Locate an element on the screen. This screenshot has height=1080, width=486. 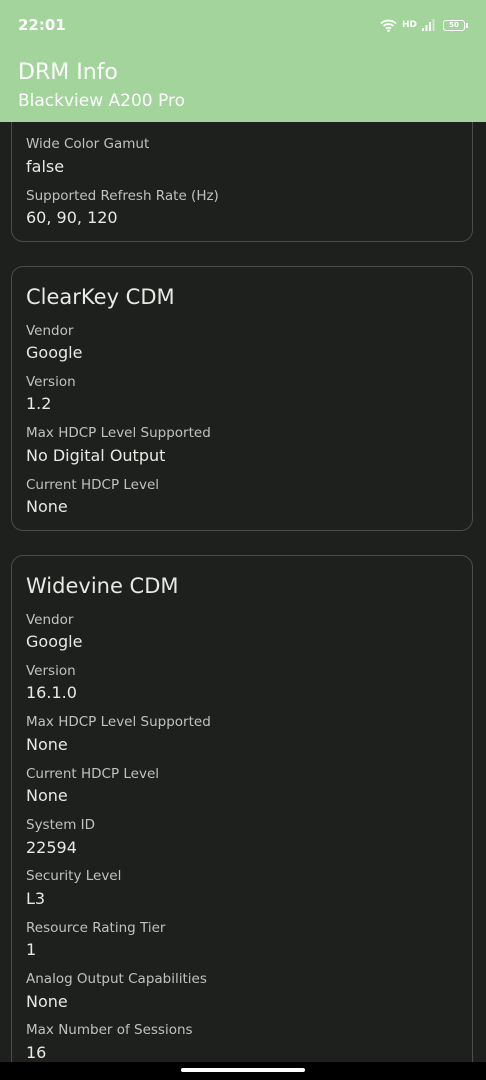
field-value-max-hdcp: No Digital Output is located at coordinates (96, 455).